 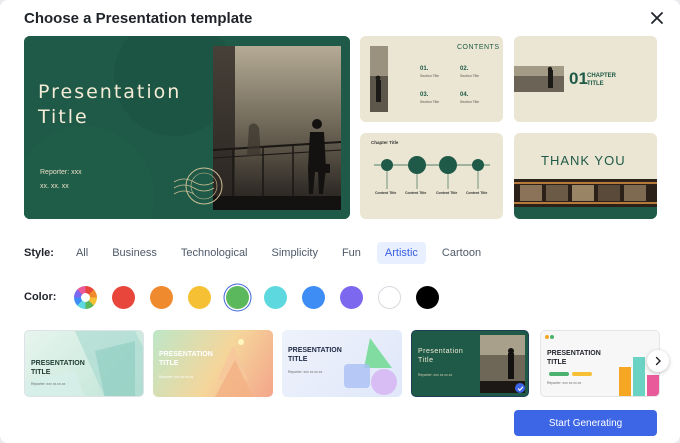 I want to click on contents-item-num: 04., so click(x=464, y=95).